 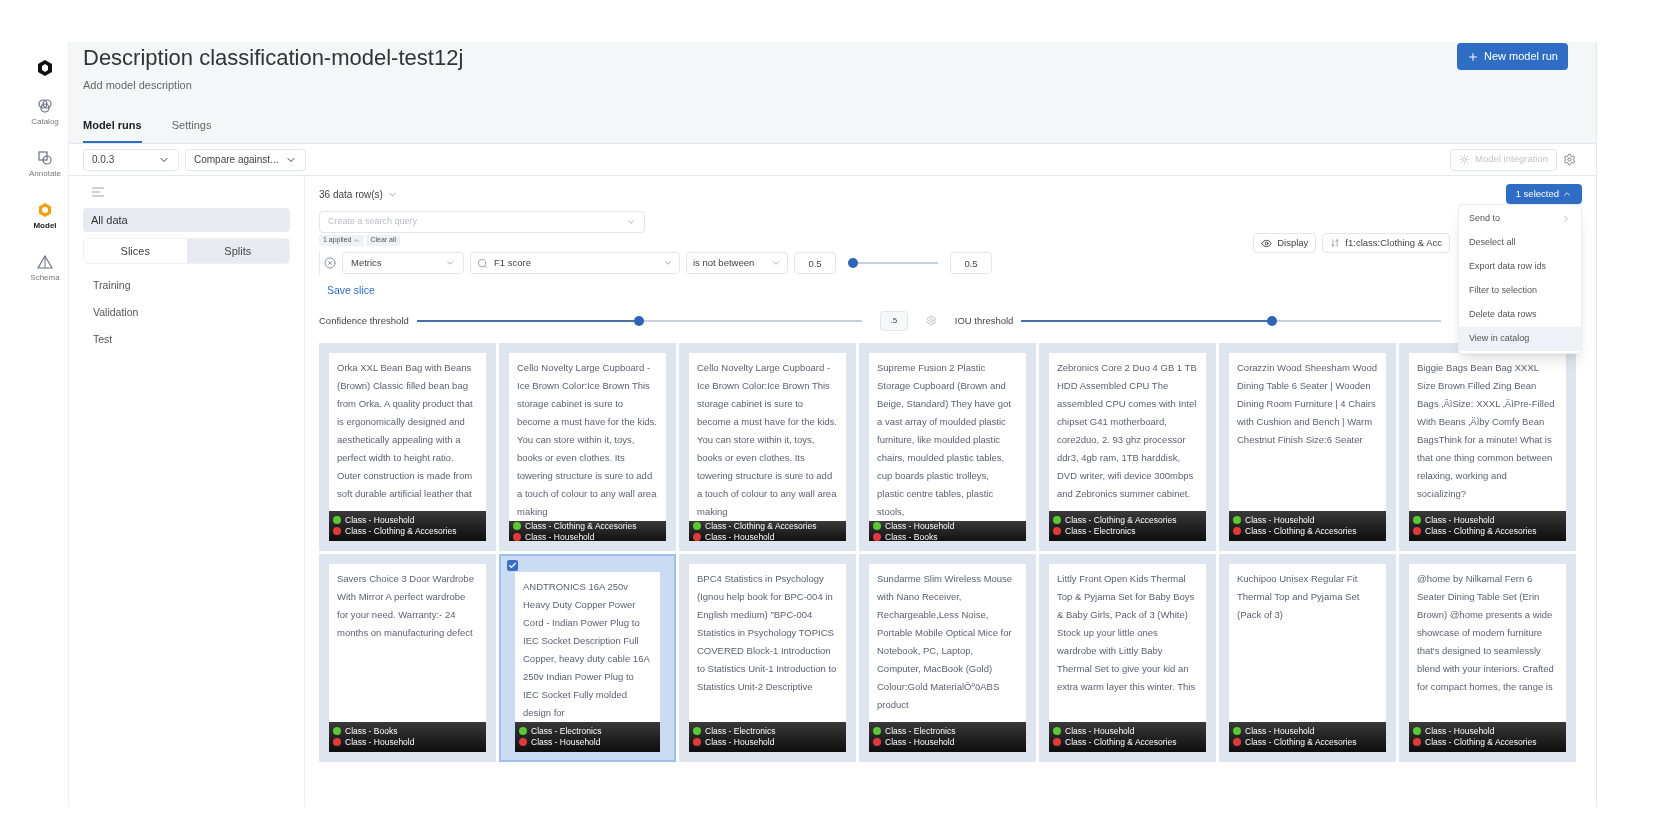 I want to click on menu-item: Export data row ids, so click(x=1520, y=267).